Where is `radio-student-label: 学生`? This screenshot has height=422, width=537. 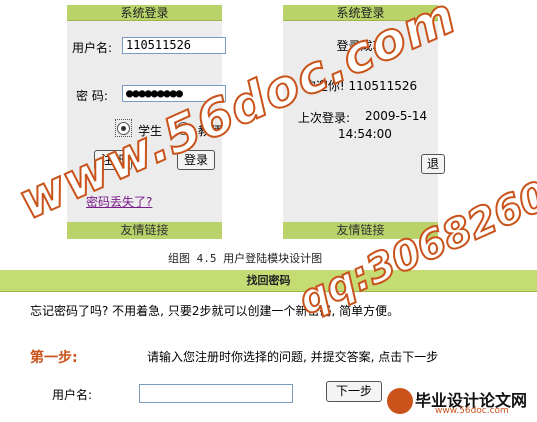 radio-student-label: 学生 is located at coordinates (150, 131).